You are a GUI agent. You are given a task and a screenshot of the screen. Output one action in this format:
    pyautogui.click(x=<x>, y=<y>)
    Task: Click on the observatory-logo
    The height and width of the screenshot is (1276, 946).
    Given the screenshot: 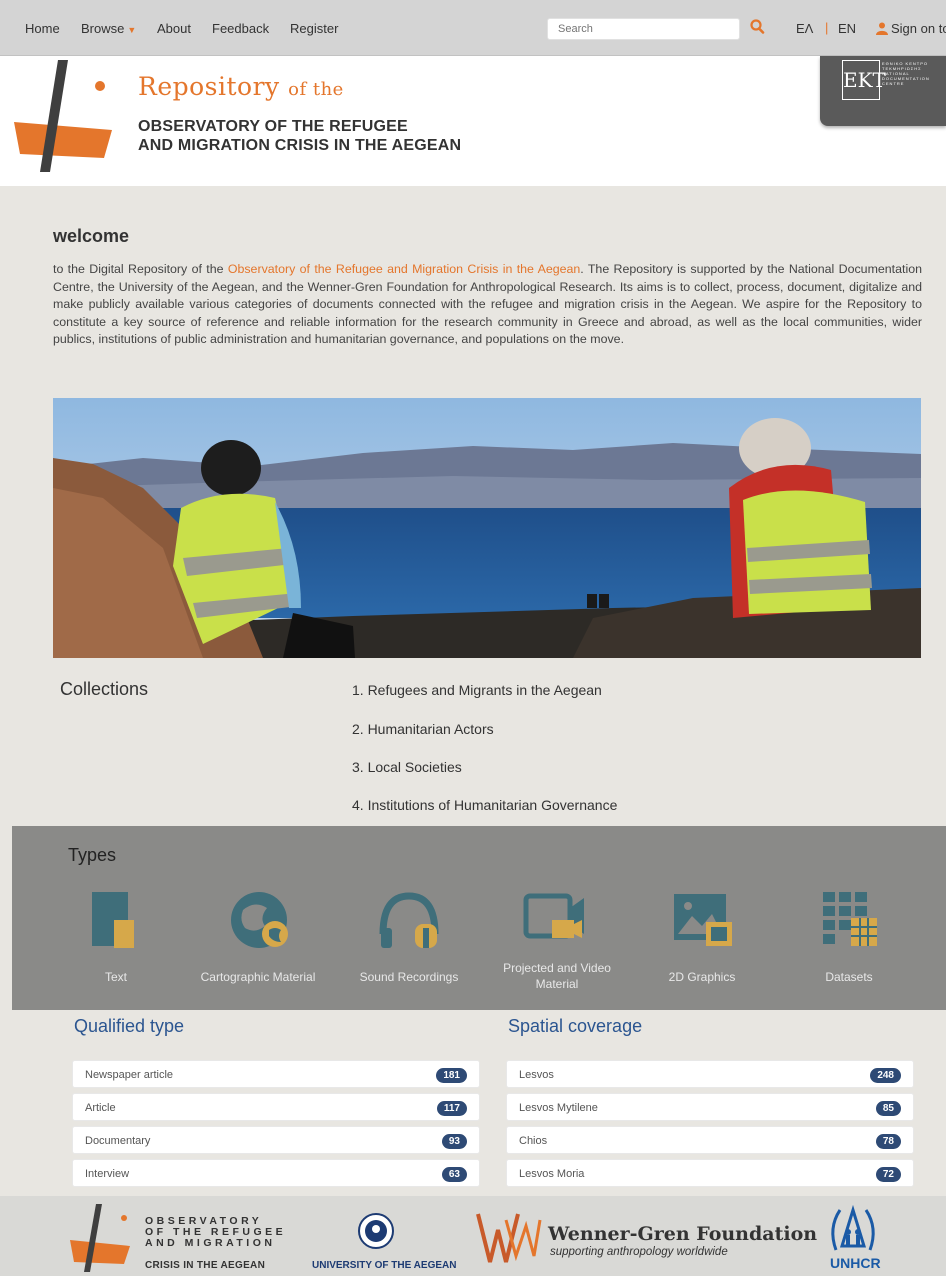 What is the action you would take?
    pyautogui.click(x=67, y=120)
    